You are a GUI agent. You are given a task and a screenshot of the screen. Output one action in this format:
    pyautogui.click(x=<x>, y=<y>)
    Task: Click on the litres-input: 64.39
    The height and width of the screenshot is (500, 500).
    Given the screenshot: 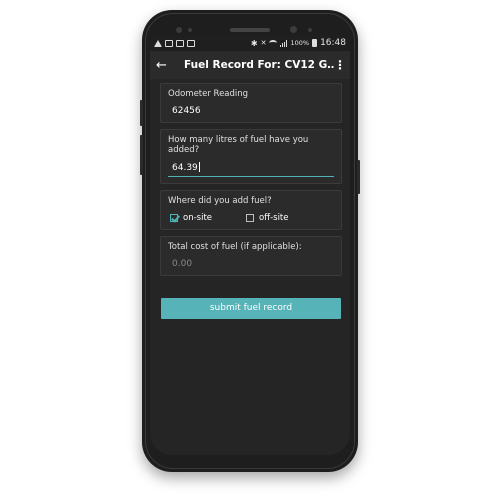 What is the action you would take?
    pyautogui.click(x=251, y=169)
    